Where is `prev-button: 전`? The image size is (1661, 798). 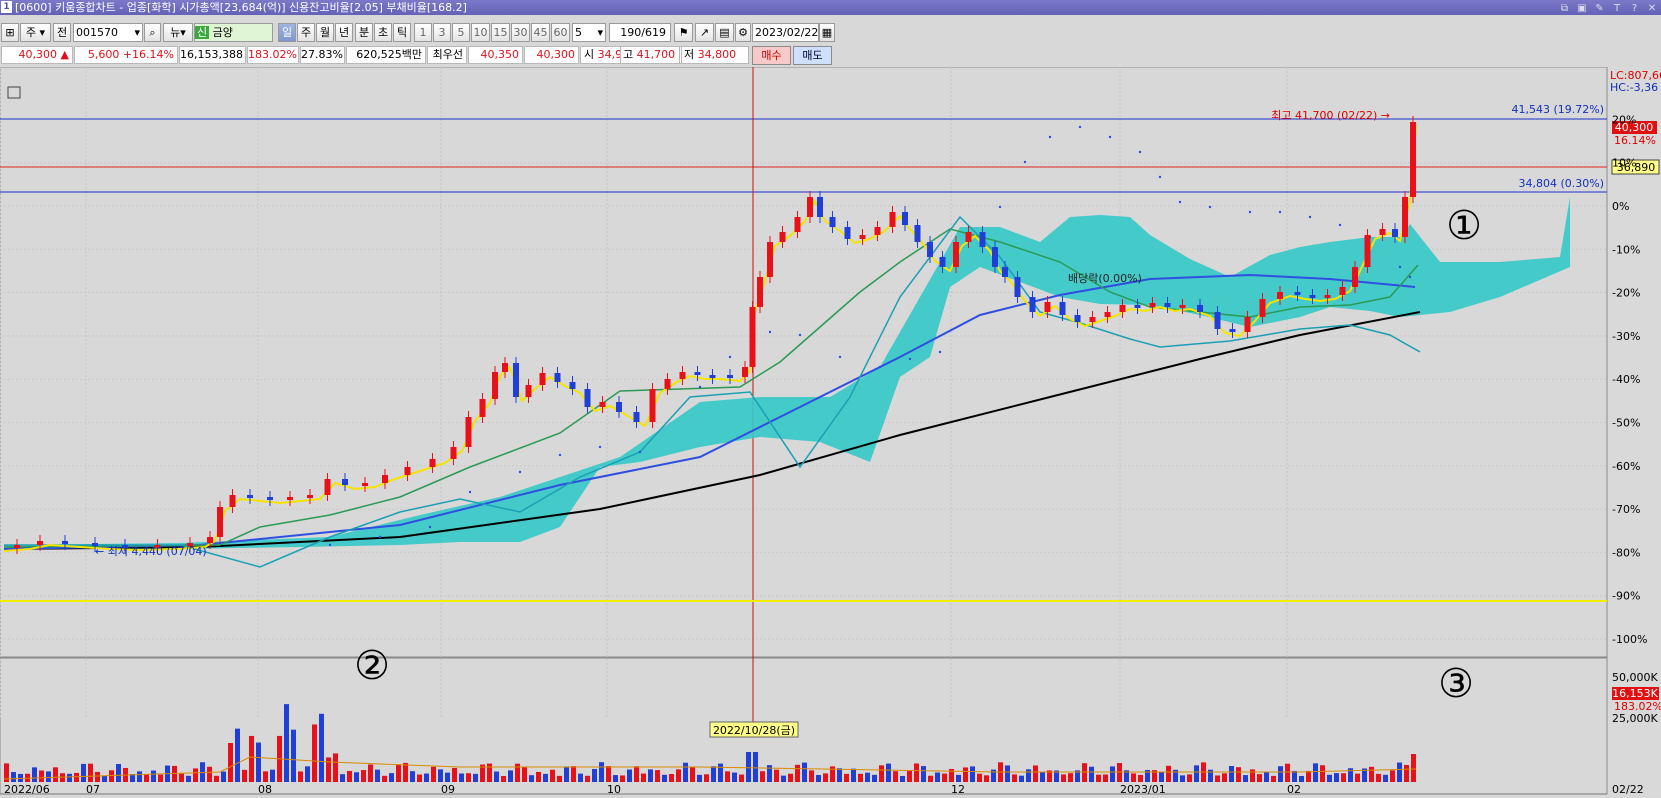
prev-button: 전 is located at coordinates (62, 32).